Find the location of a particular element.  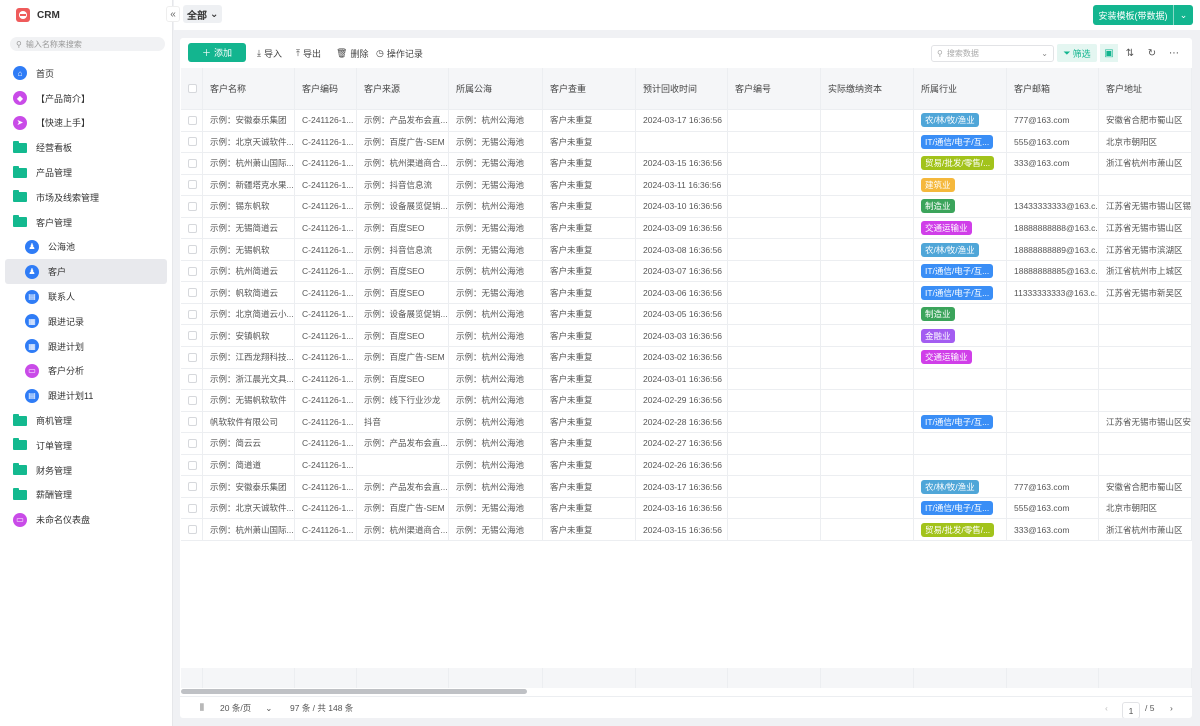

column-header: 客户邮箱 is located at coordinates (1053, 88).